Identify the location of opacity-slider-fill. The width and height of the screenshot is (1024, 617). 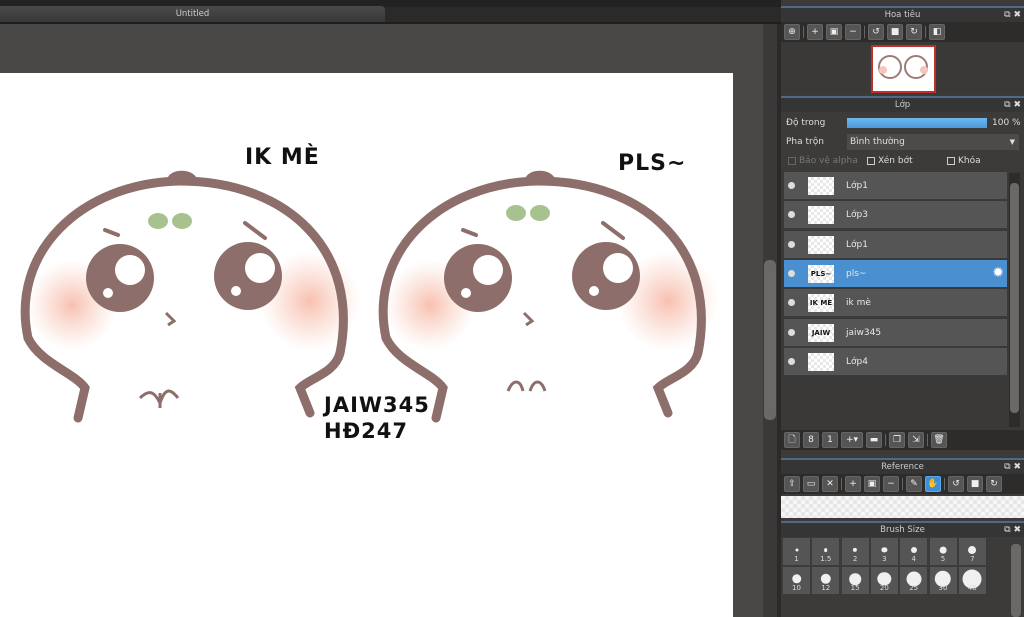
(917, 123).